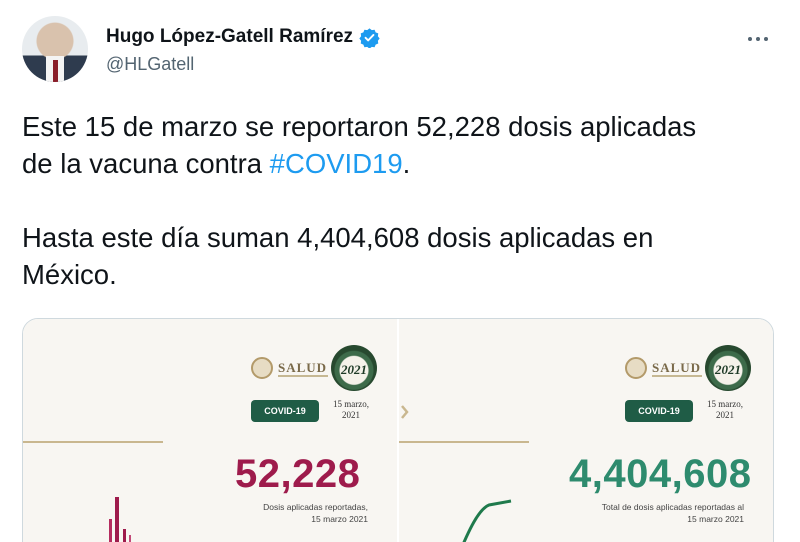  What do you see at coordinates (369, 37) in the screenshot?
I see `verified-badge-icon` at bounding box center [369, 37].